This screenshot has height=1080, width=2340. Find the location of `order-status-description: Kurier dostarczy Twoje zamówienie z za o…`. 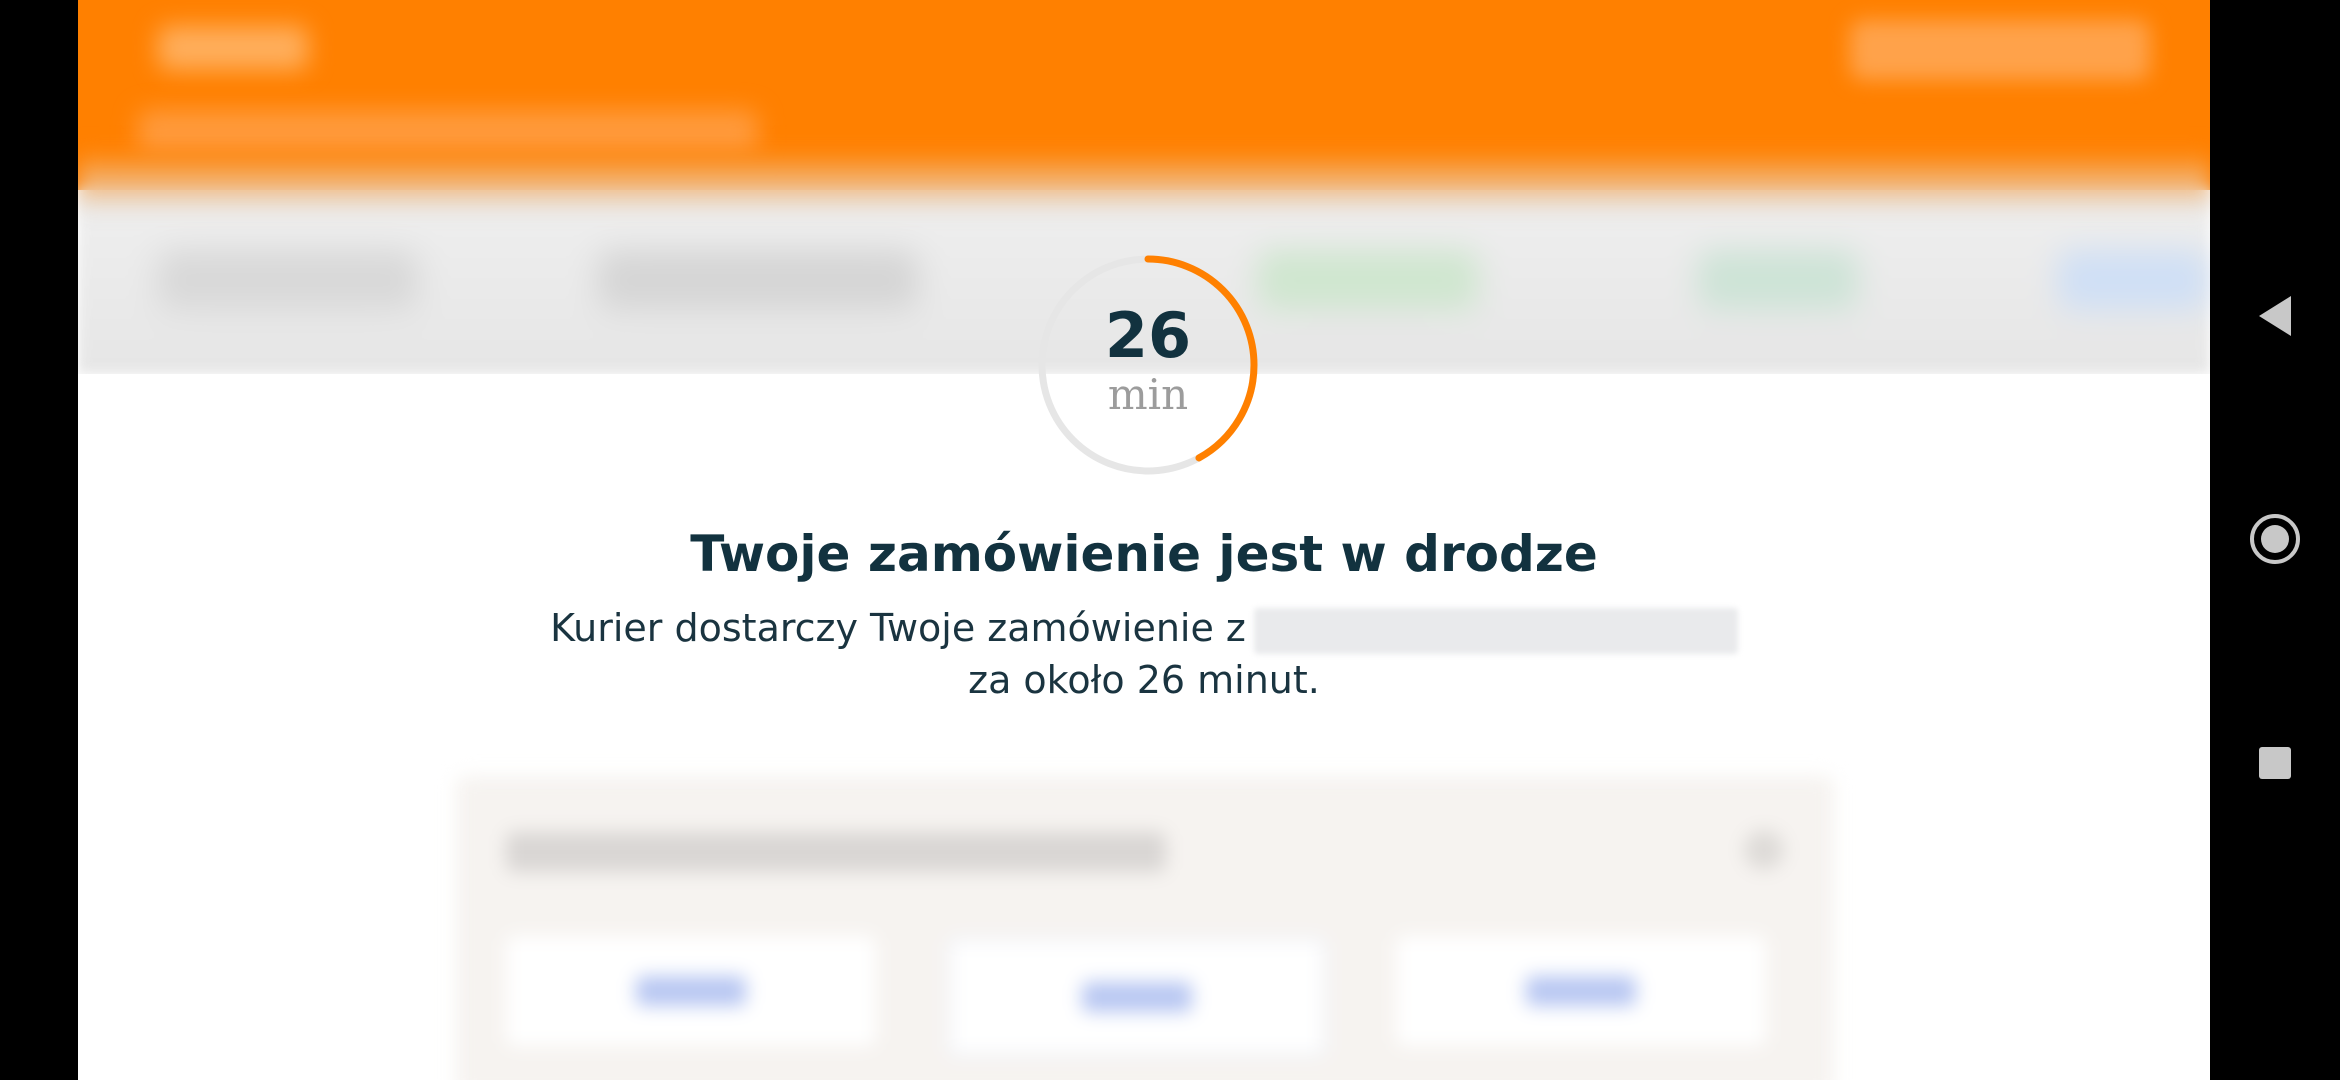

order-status-description: Kurier dostarczy Twoje zamówienie z za o… is located at coordinates (1144, 654).